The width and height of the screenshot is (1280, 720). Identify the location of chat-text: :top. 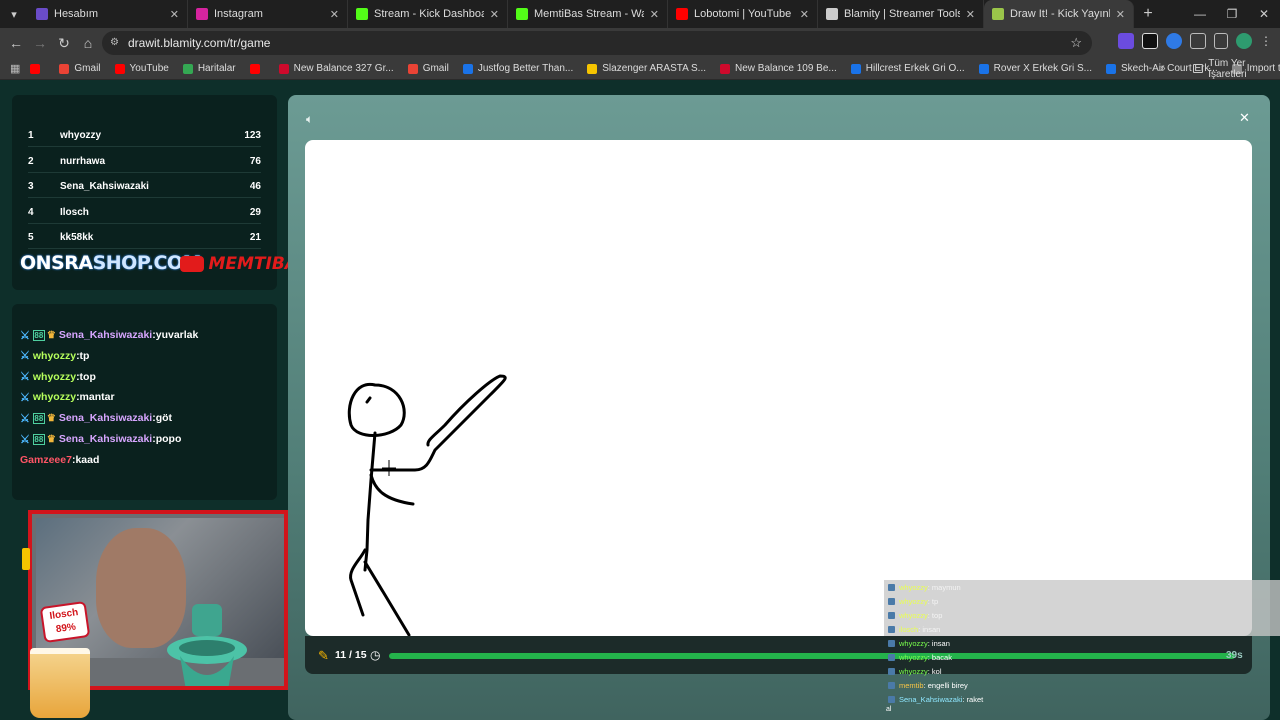
(86, 376).